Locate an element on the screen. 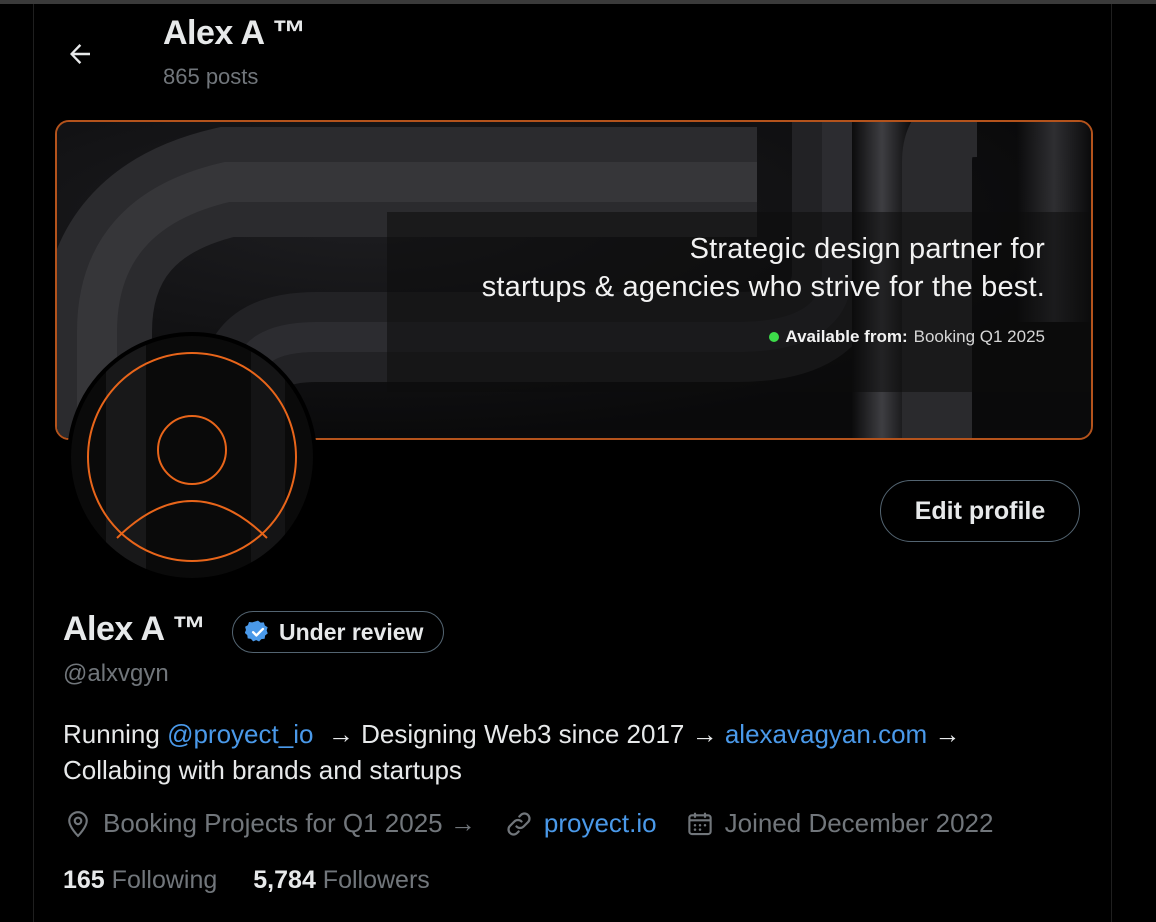  calendar-icon is located at coordinates (699, 823).